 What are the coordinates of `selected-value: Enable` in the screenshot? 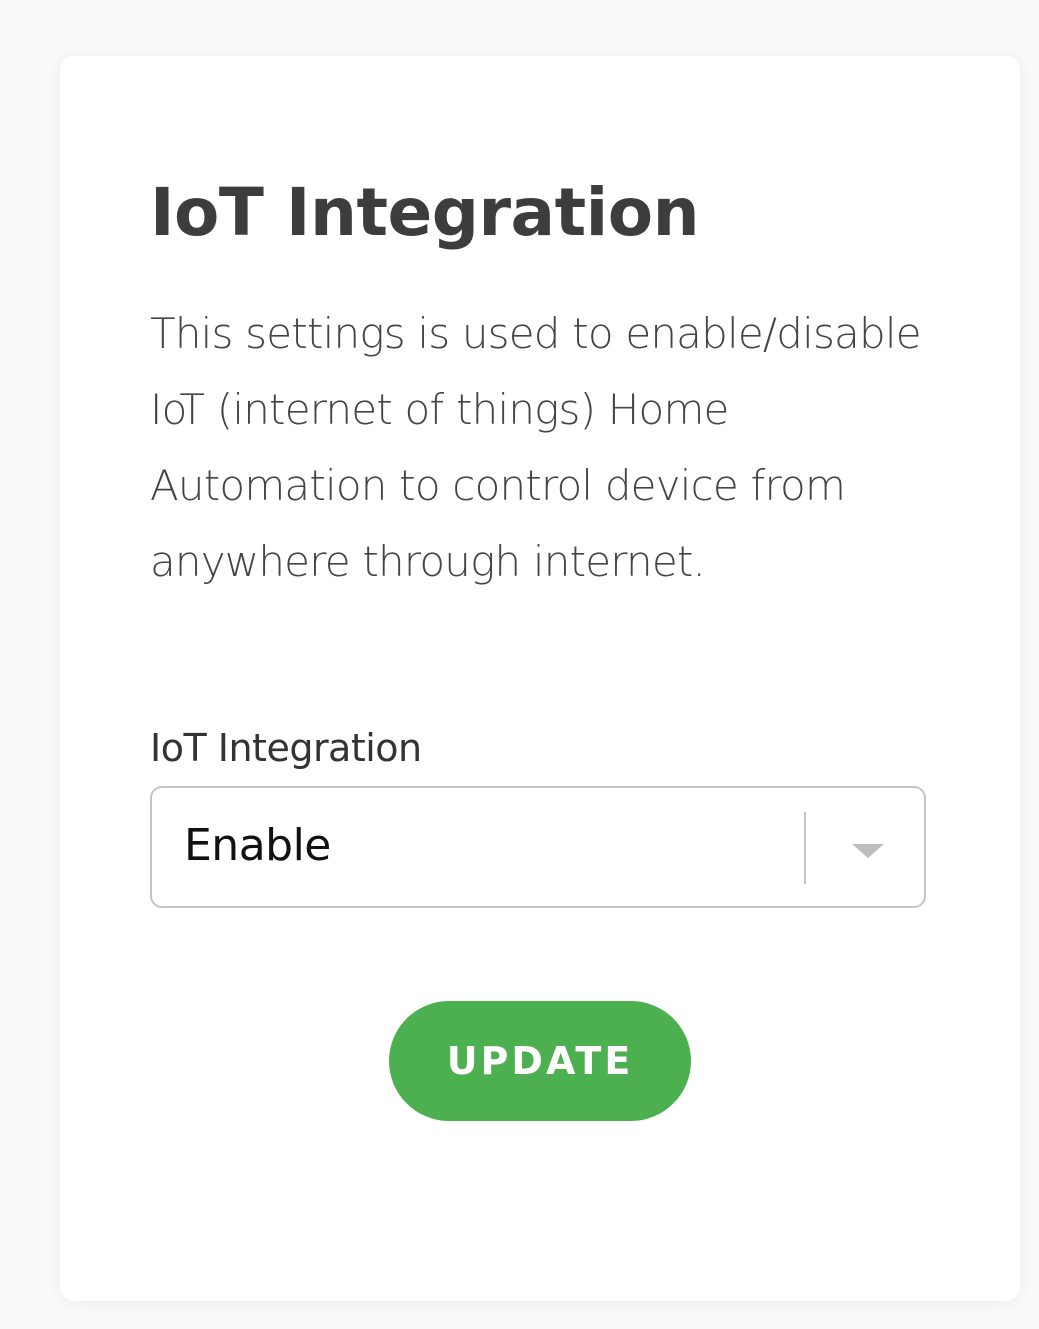 It's located at (257, 845).